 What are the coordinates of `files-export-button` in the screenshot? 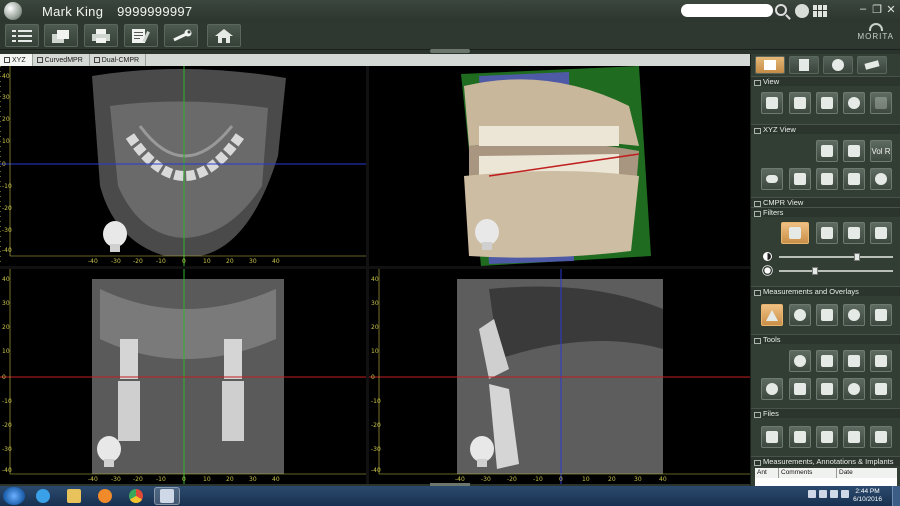 It's located at (800, 437).